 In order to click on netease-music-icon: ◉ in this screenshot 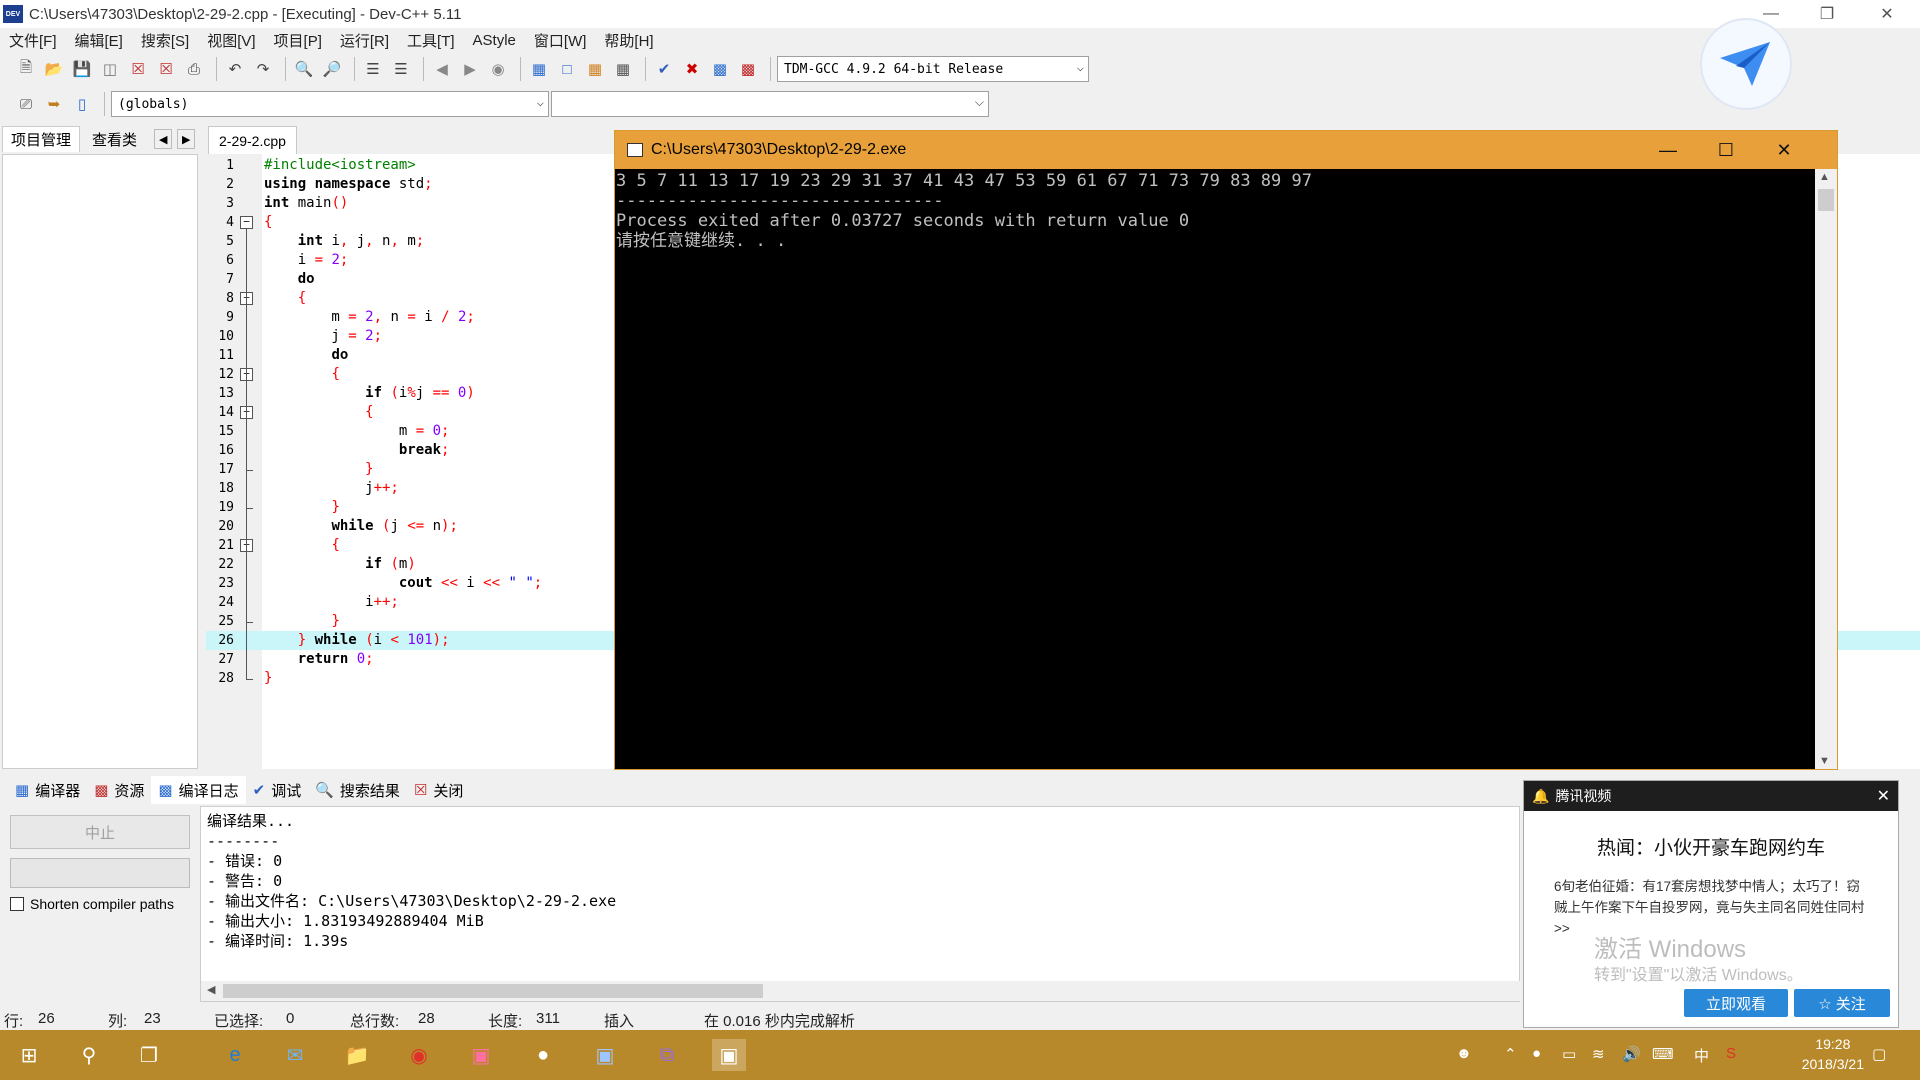, I will do `click(419, 1055)`.